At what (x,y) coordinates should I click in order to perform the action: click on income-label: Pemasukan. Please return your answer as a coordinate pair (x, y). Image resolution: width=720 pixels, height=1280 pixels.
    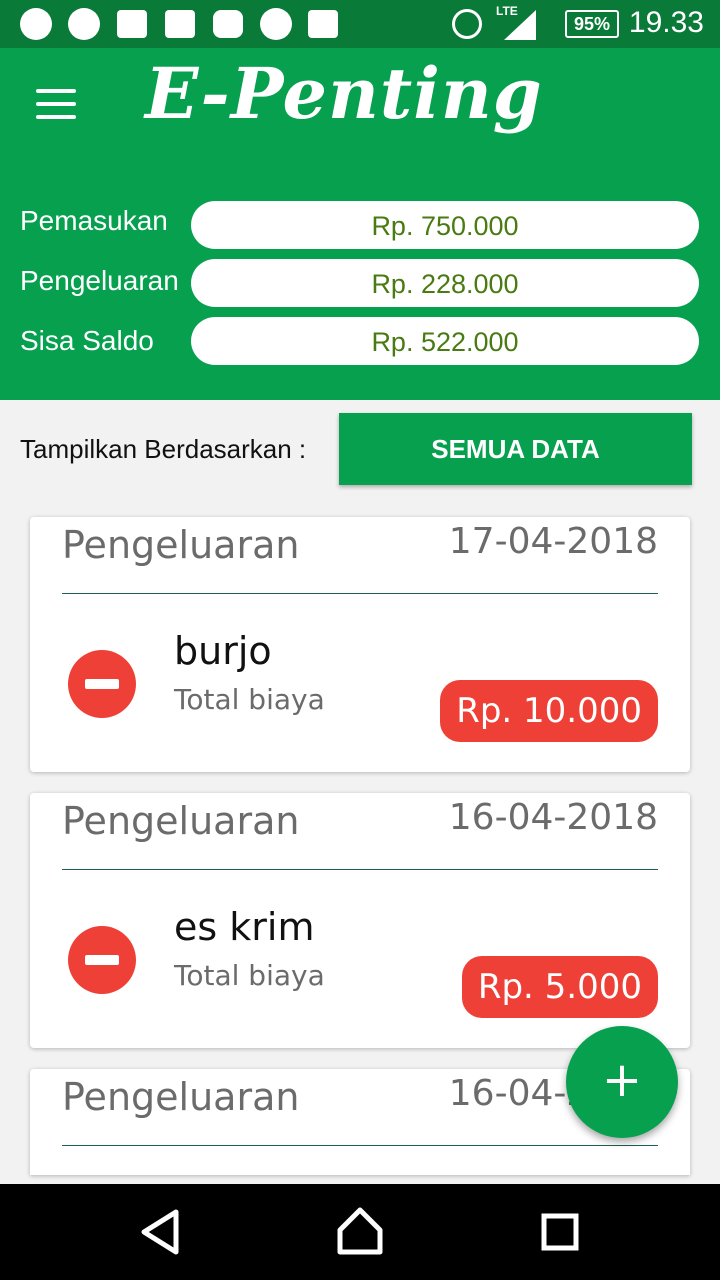
    Looking at the image, I should click on (94, 220).